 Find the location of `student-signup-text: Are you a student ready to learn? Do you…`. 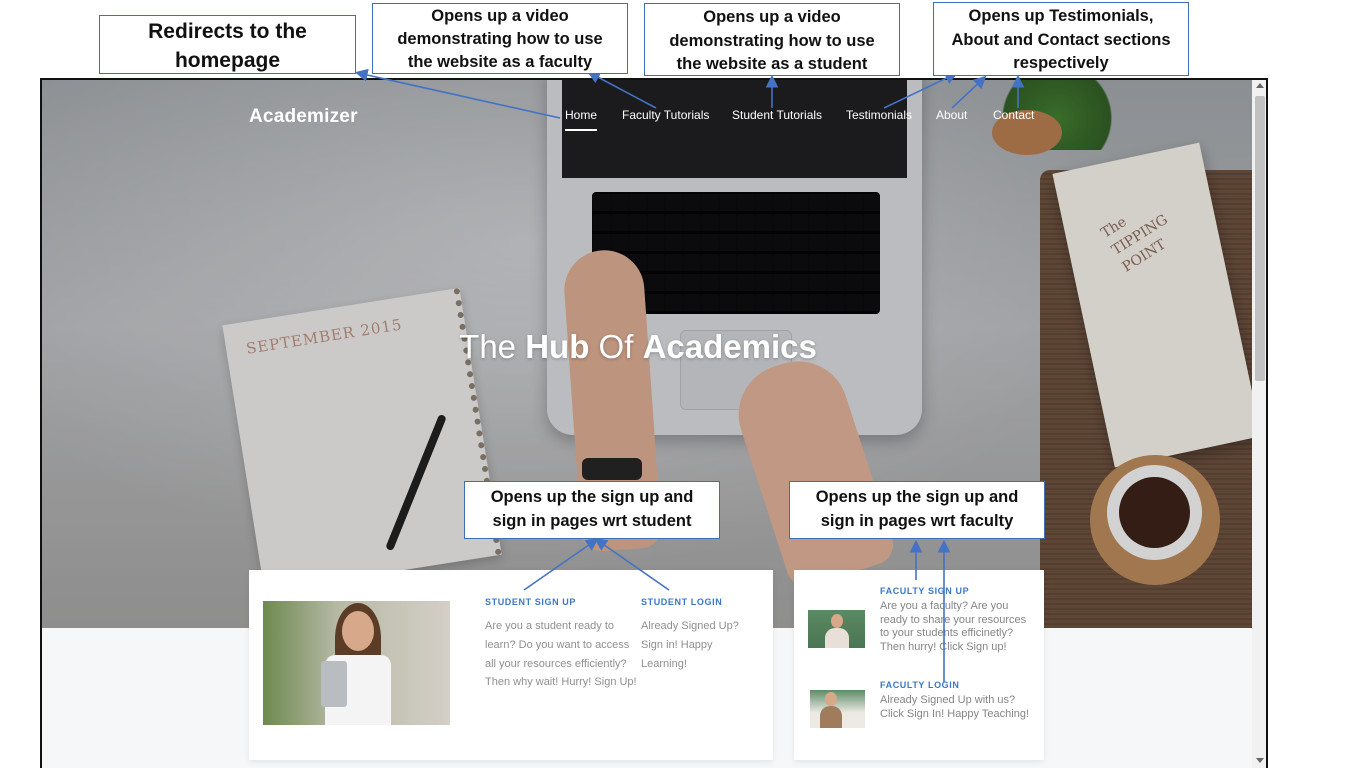

student-signup-text: Are you a student ready to learn? Do you… is located at coordinates (561, 654).